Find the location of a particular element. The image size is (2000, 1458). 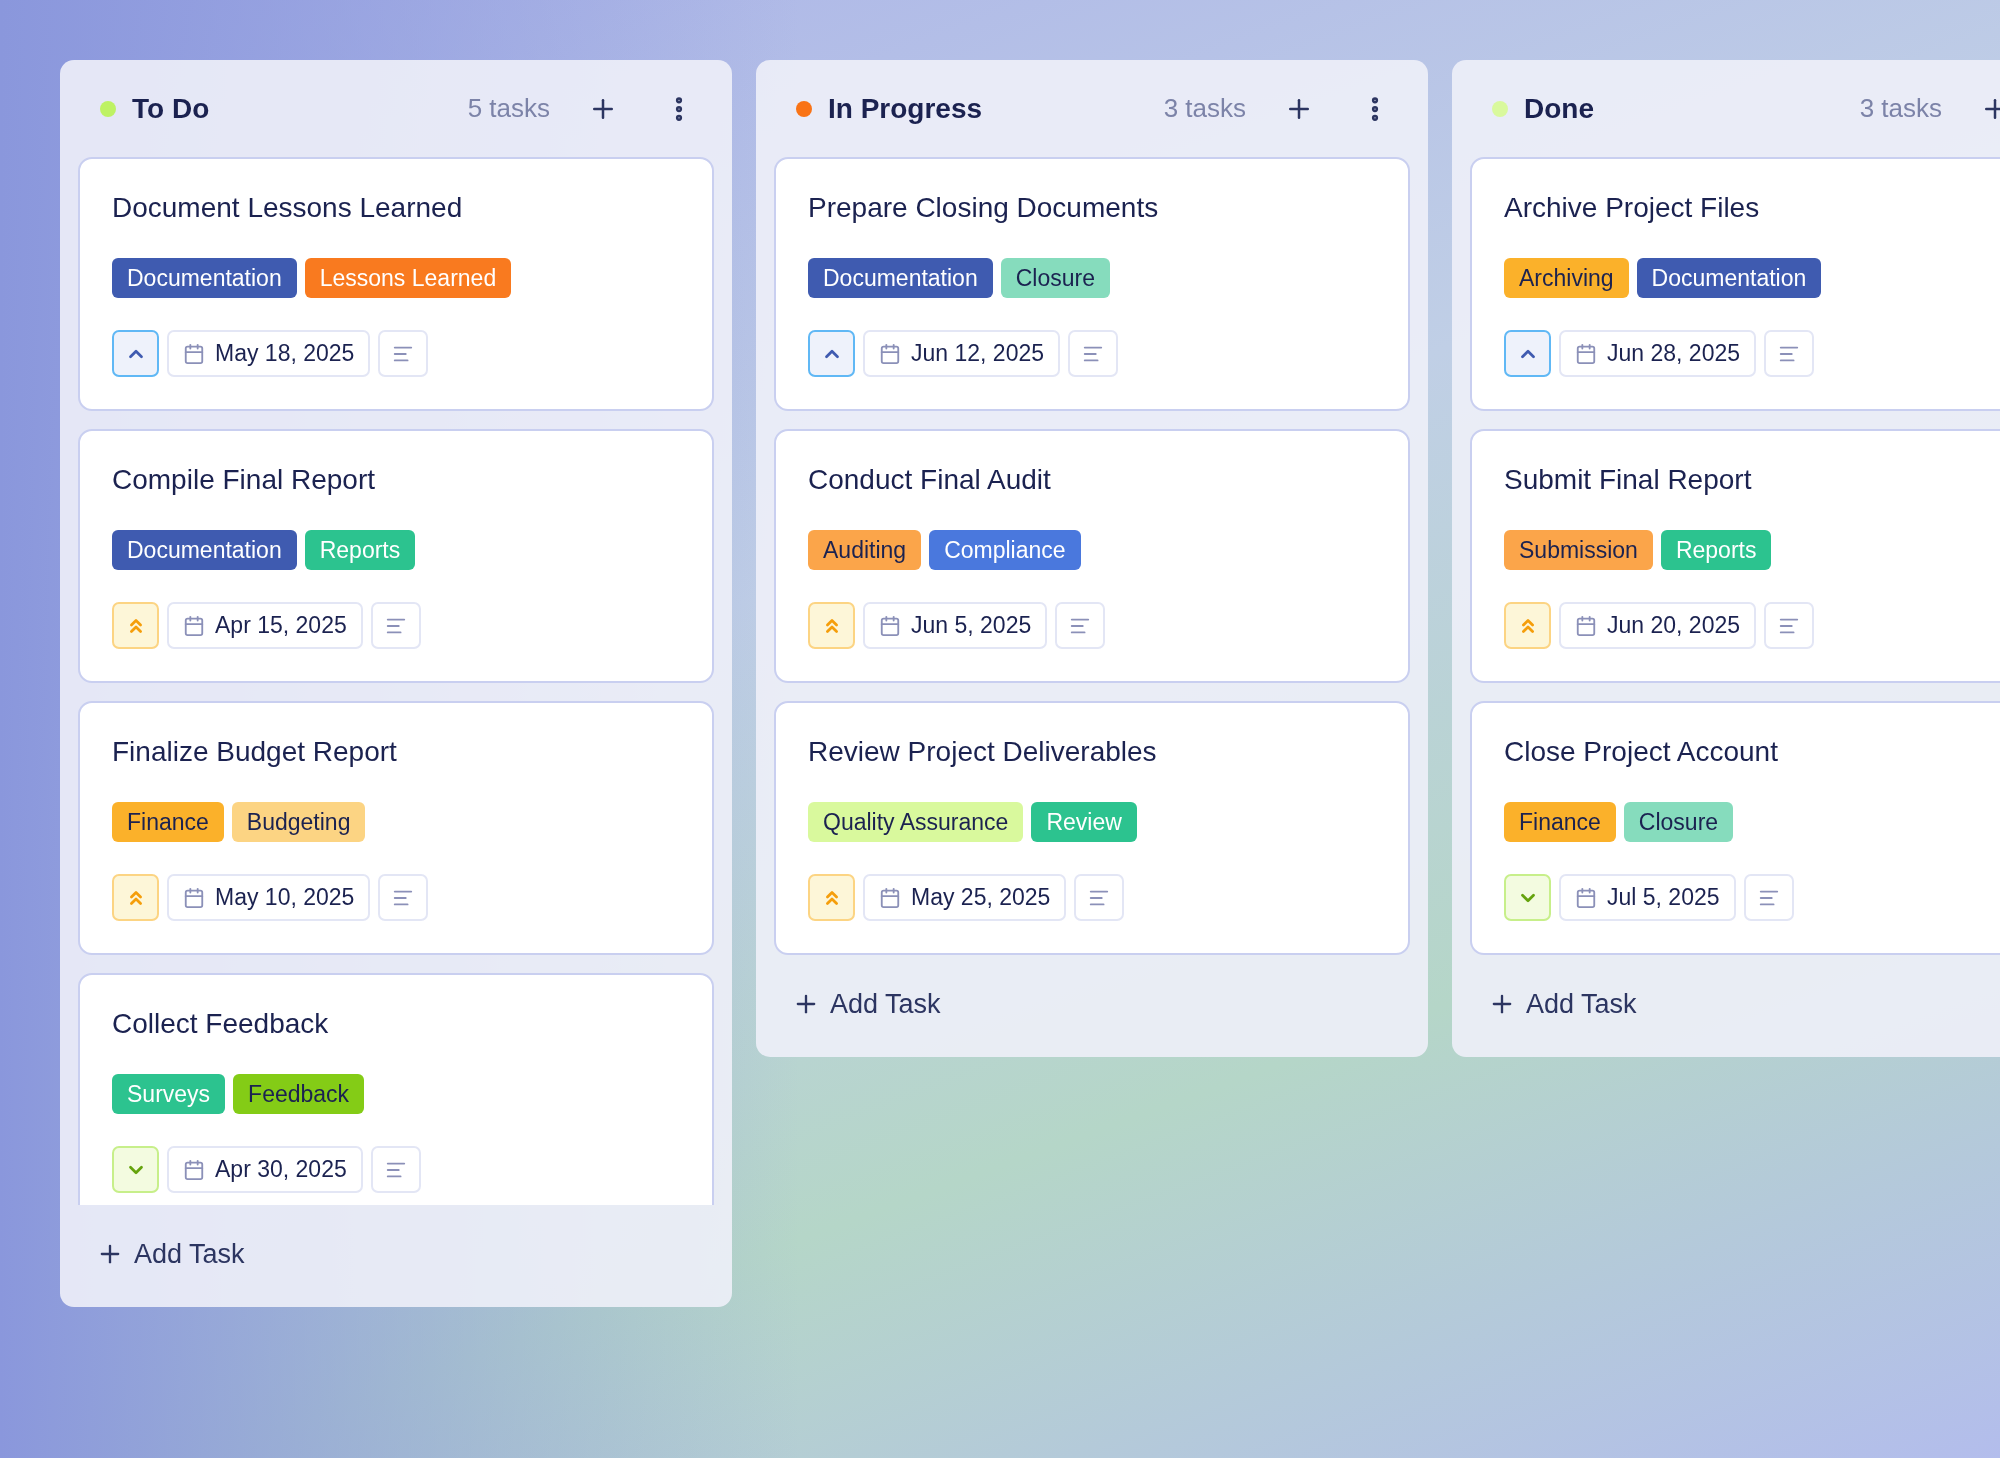

task-card: Archive Project Files Archiving Documentation Jun 28, 2025 is located at coordinates (1735, 284).